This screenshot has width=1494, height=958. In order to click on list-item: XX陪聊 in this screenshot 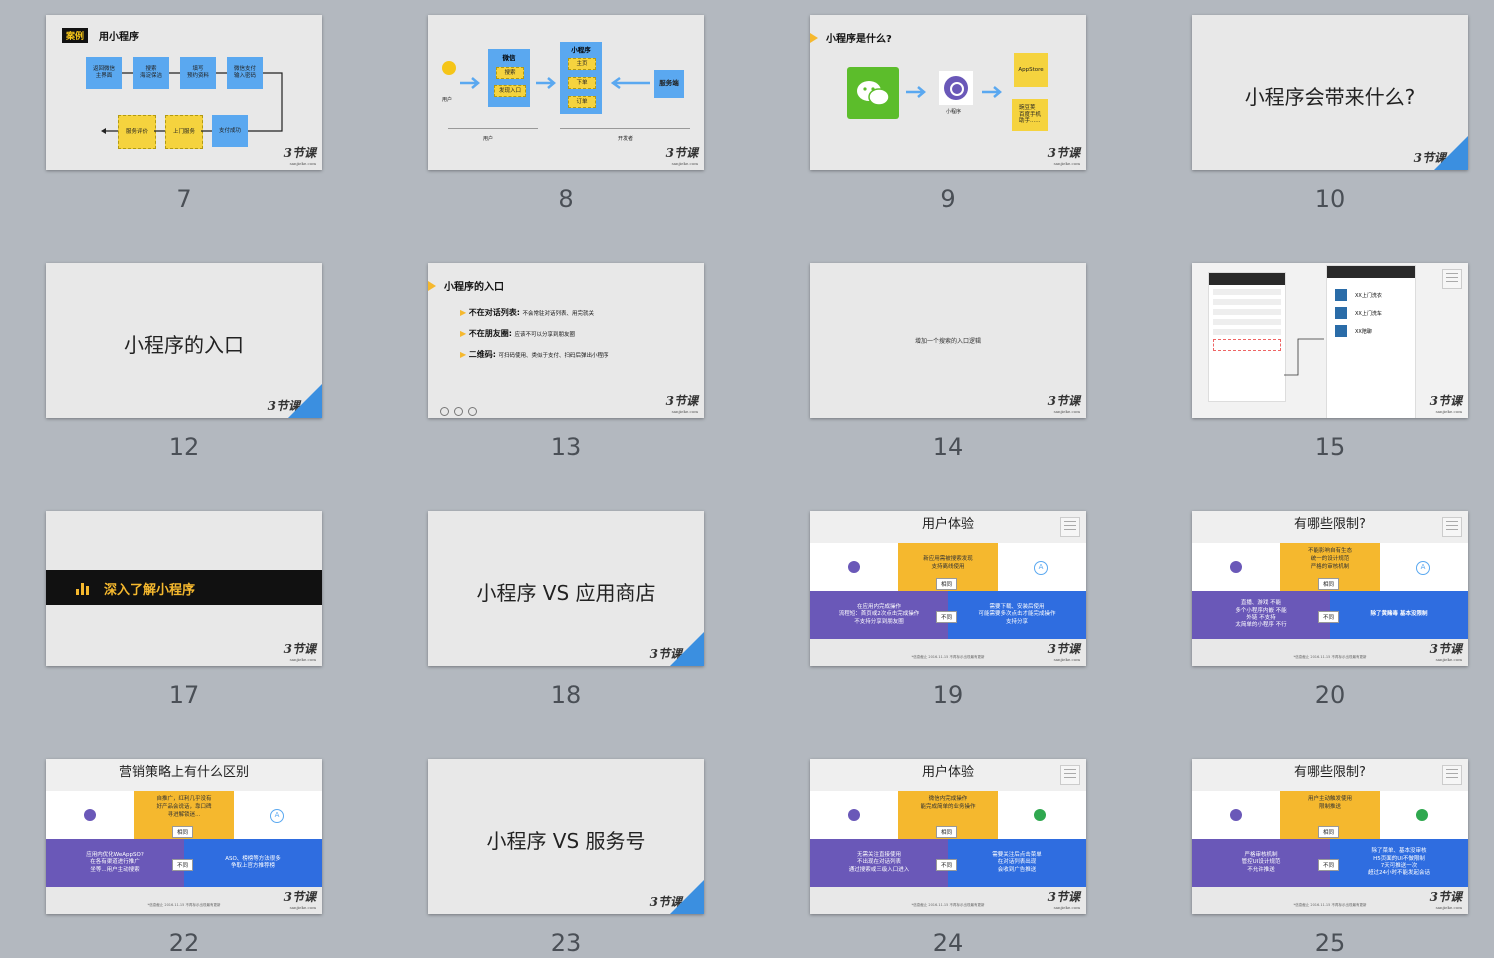, I will do `click(1373, 331)`.